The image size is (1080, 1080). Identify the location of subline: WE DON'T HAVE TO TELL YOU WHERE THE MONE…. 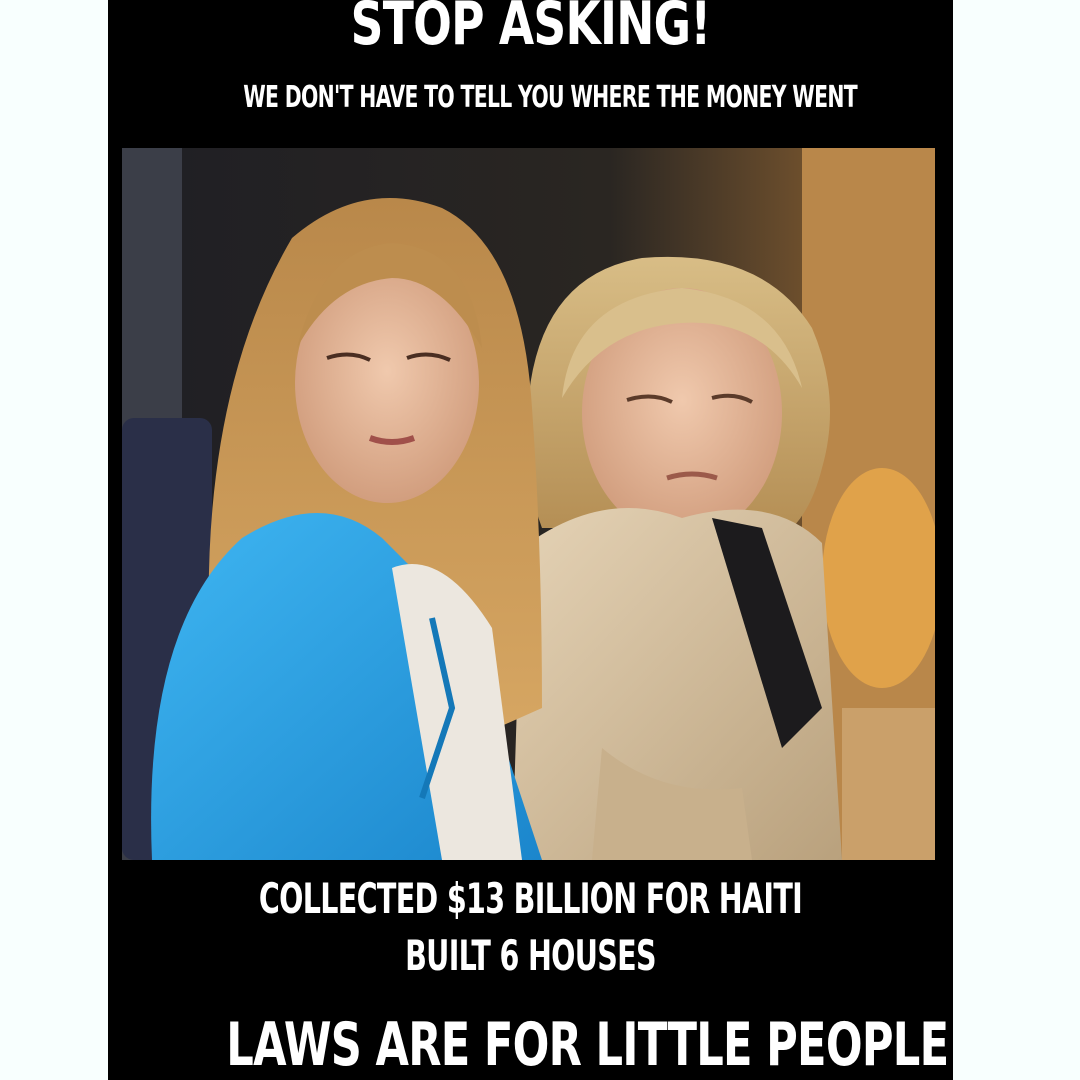
(550, 97).